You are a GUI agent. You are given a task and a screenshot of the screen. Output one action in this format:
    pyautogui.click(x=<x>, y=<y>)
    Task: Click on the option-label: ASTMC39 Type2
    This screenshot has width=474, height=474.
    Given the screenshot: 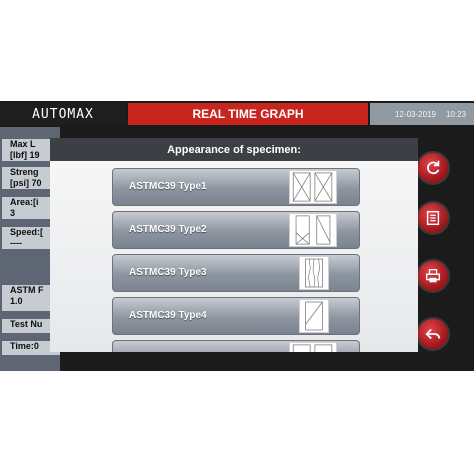 What is the action you would take?
    pyautogui.click(x=168, y=229)
    